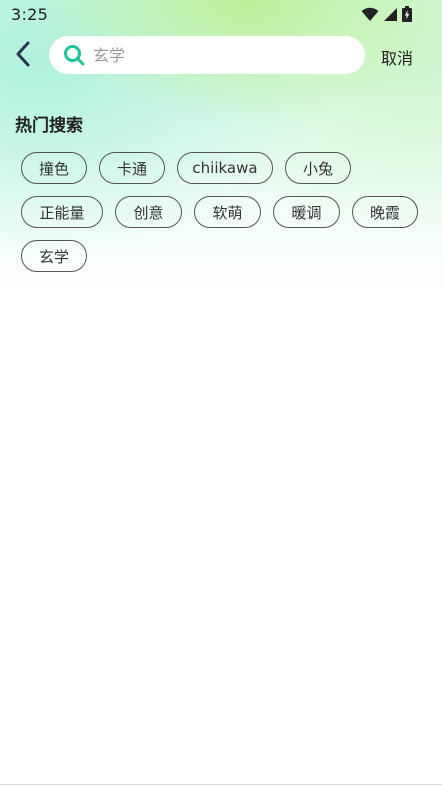 The image size is (442, 786). I want to click on search-box, so click(207, 55).